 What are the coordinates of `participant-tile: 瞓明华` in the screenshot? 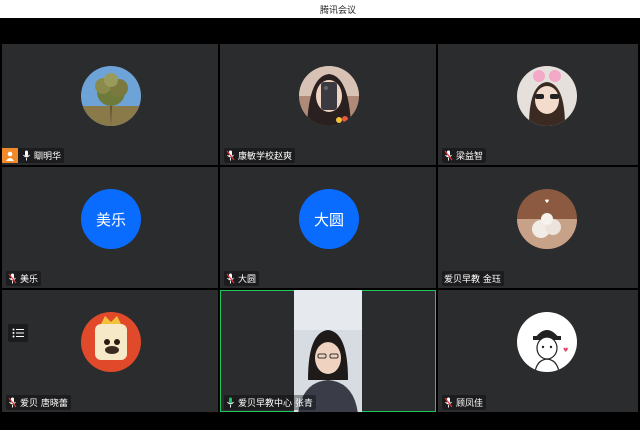 It's located at (110, 104).